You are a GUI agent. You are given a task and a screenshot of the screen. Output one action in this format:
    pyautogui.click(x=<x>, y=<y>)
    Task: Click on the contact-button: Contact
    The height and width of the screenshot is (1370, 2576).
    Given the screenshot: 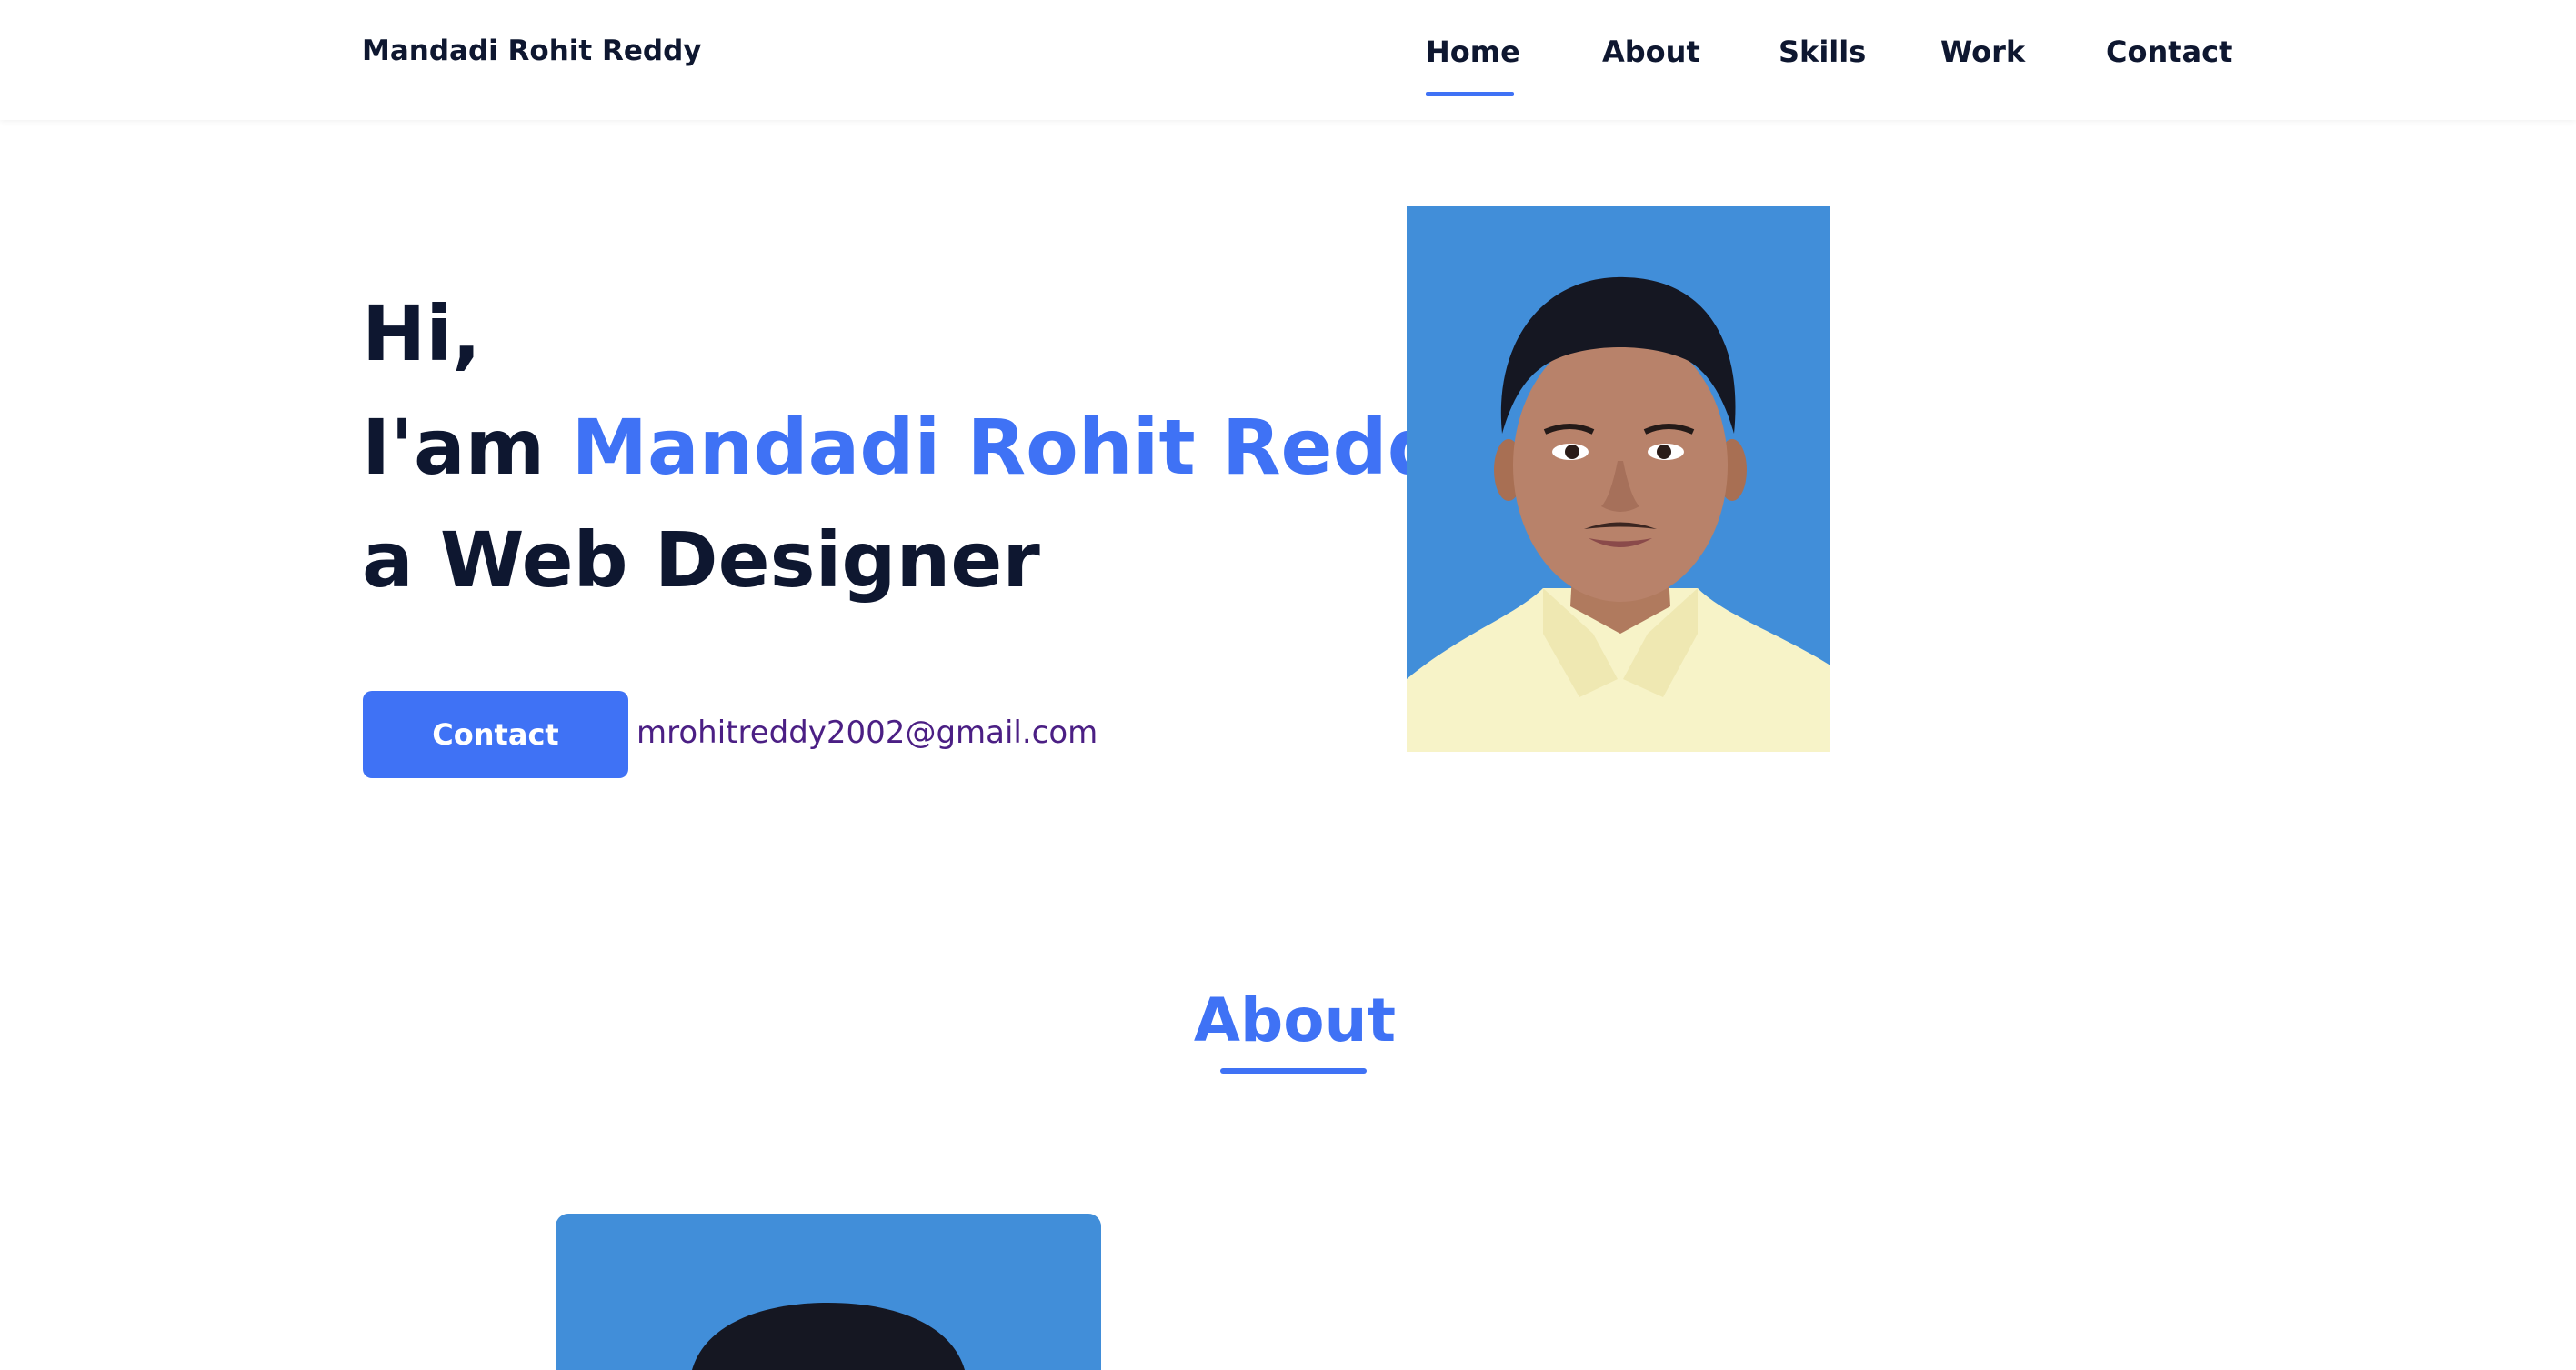 What is the action you would take?
    pyautogui.click(x=495, y=734)
    